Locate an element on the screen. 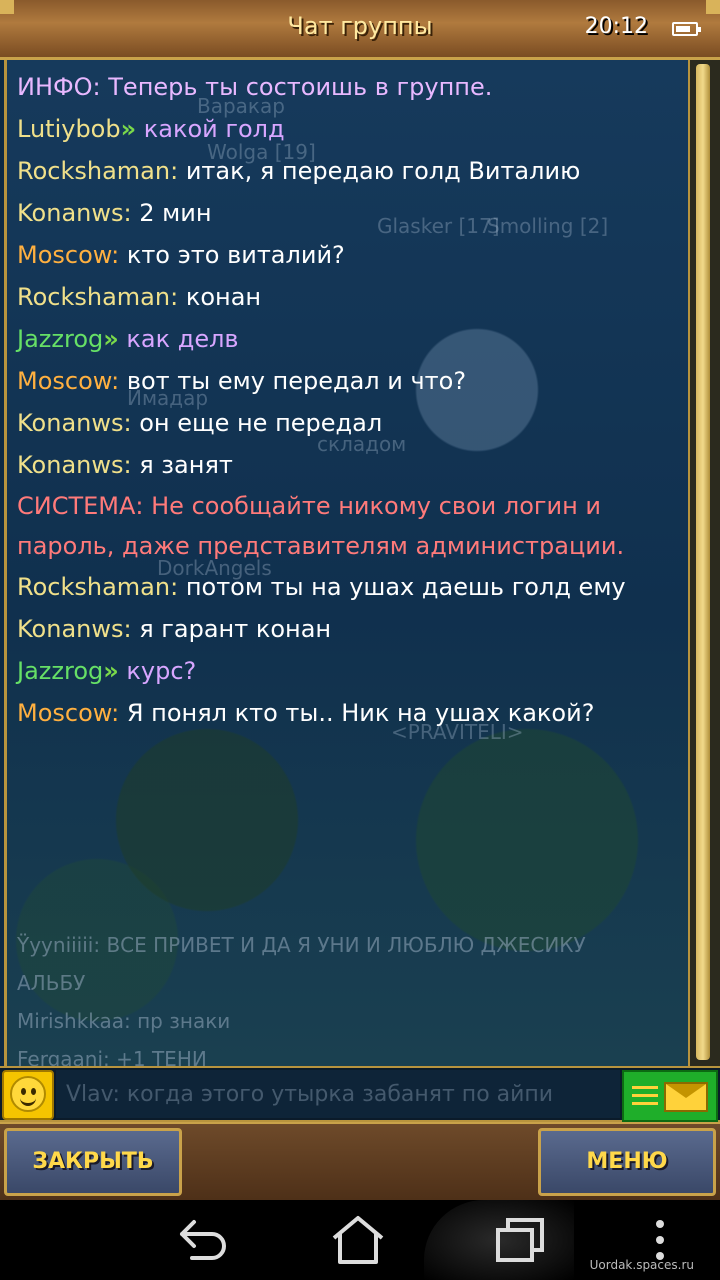  chat-message: Moscow: вот ты ему передал и что? is located at coordinates (352, 381).